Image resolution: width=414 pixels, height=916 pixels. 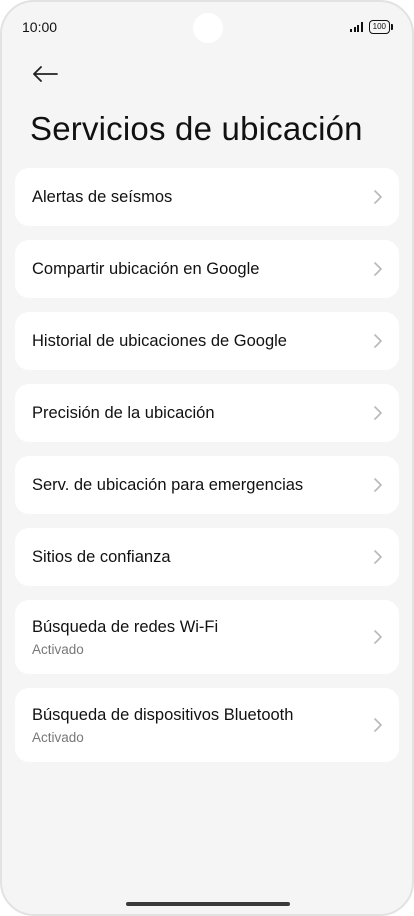 I want to click on item-title: Serv. de ubicación para emergencias, so click(x=168, y=484).